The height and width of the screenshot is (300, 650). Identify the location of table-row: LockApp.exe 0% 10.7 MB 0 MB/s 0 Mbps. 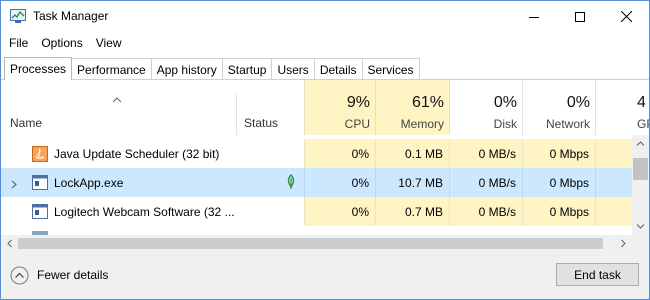
(316, 182).